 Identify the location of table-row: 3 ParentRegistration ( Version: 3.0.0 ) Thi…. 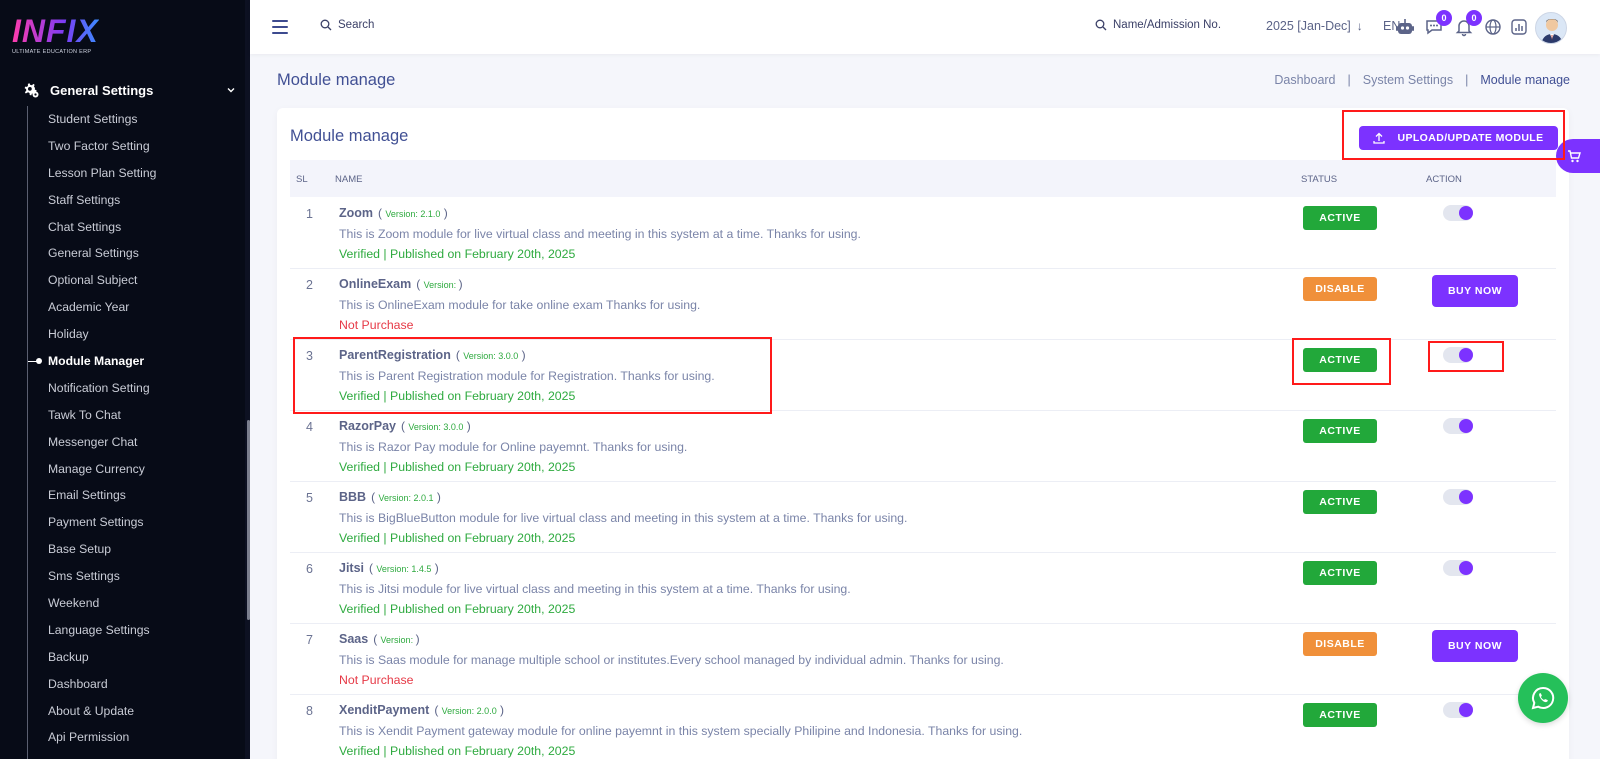
(923, 375).